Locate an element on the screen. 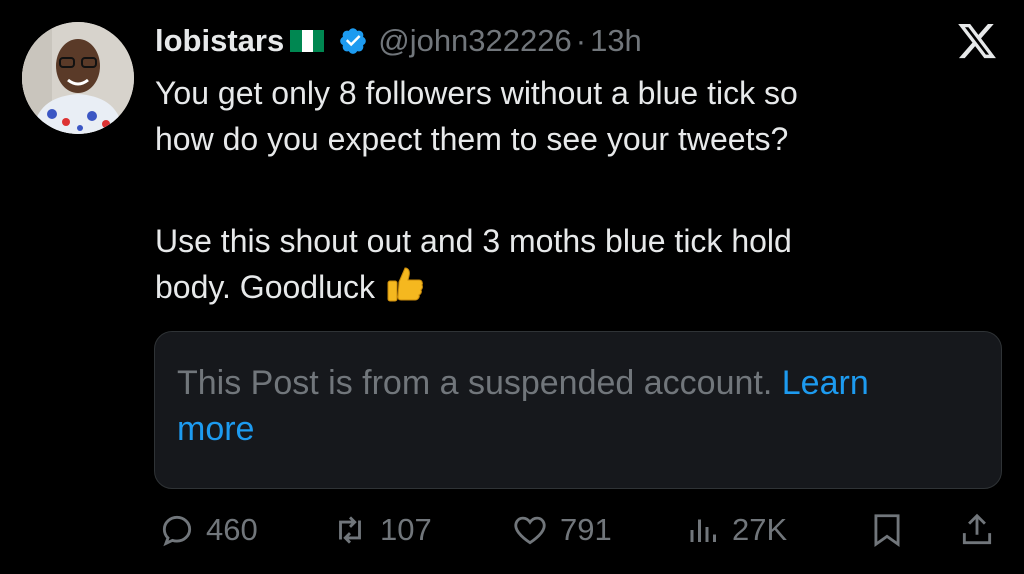 The height and width of the screenshot is (574, 1024). nigeria-flag-icon is located at coordinates (307, 41).